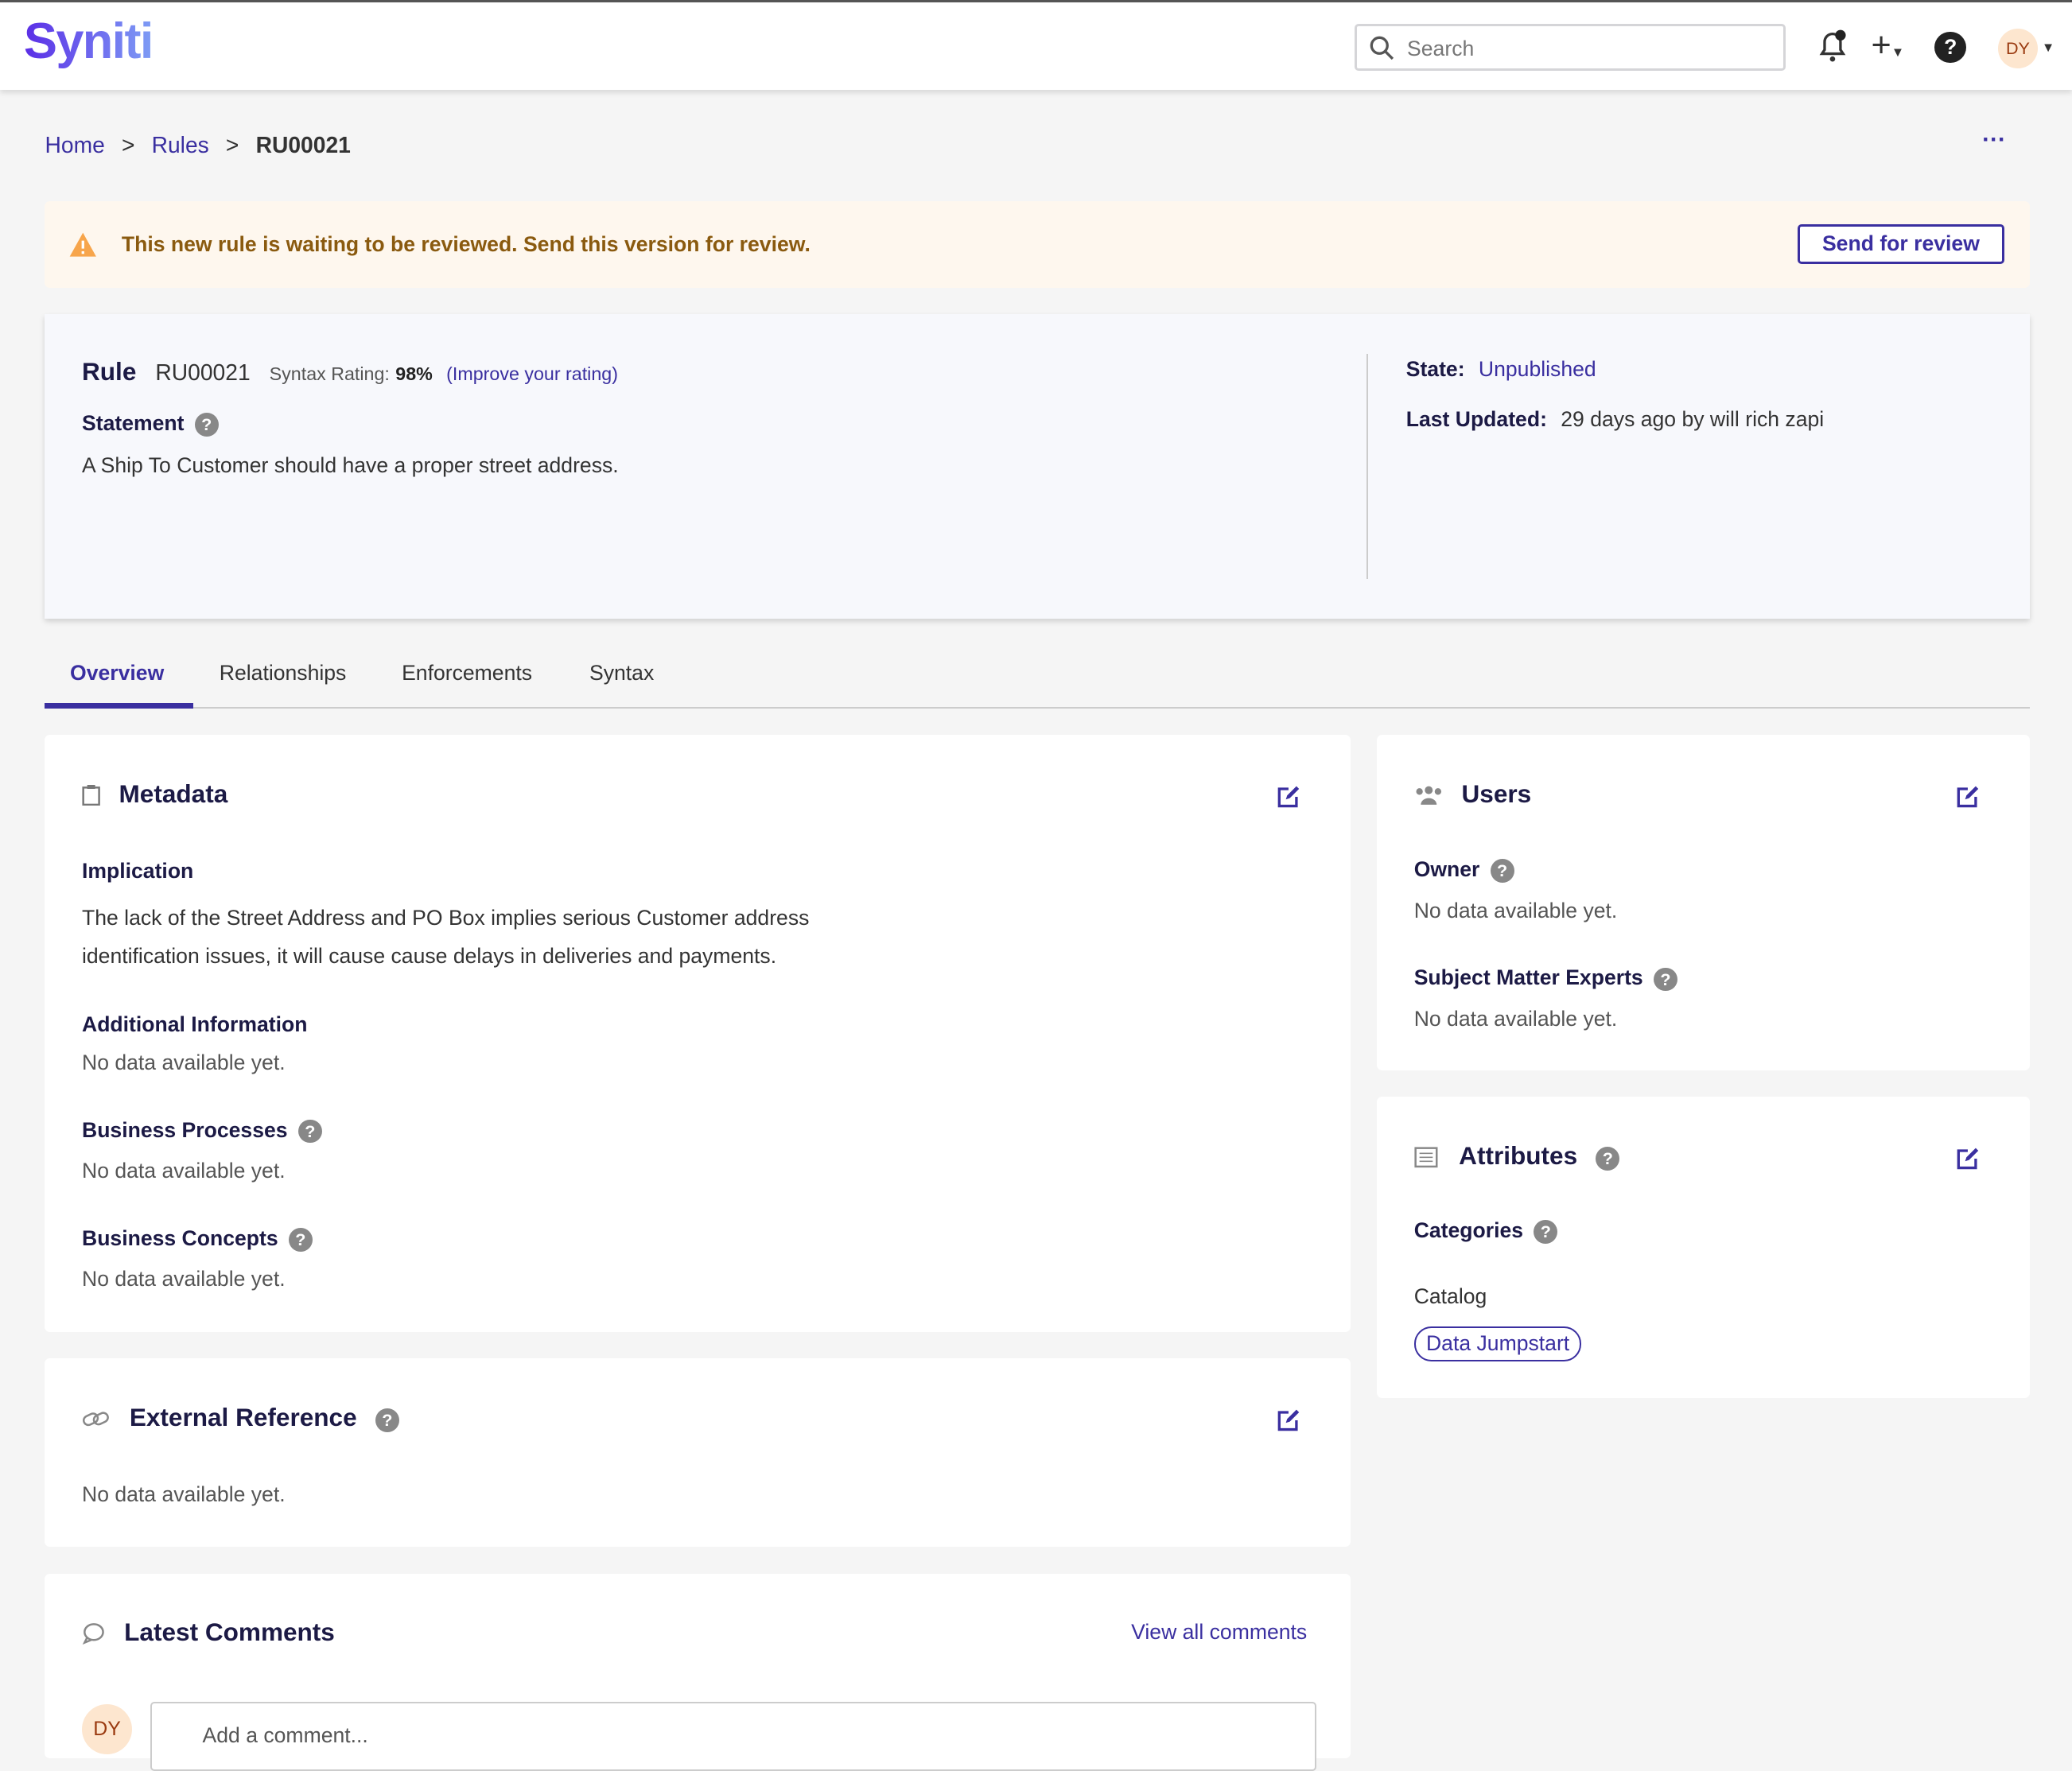  I want to click on state-label: State:, so click(1435, 368).